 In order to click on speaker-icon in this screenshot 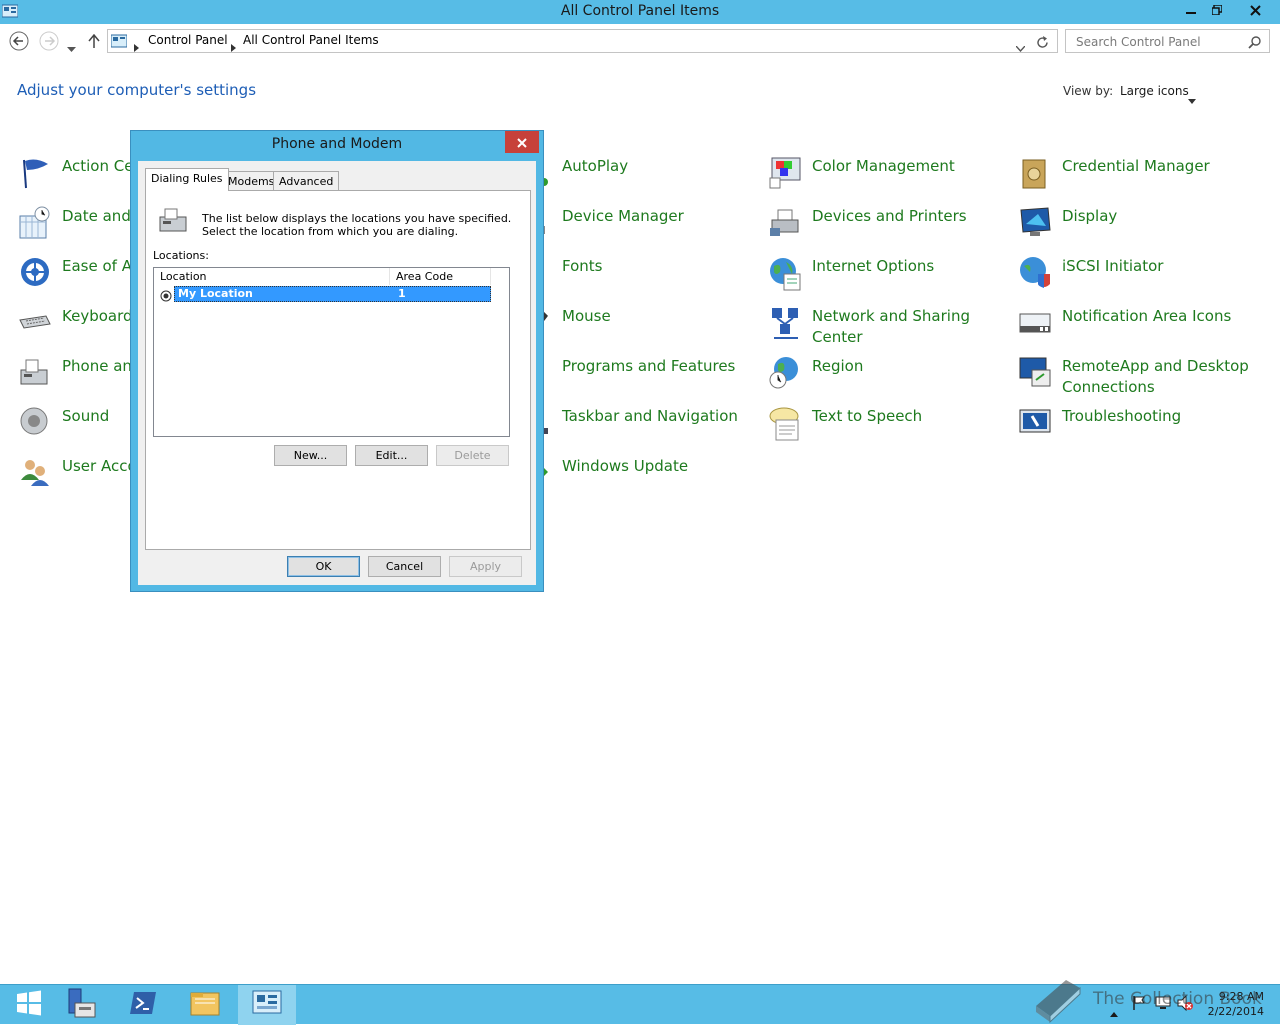, I will do `click(36, 424)`.